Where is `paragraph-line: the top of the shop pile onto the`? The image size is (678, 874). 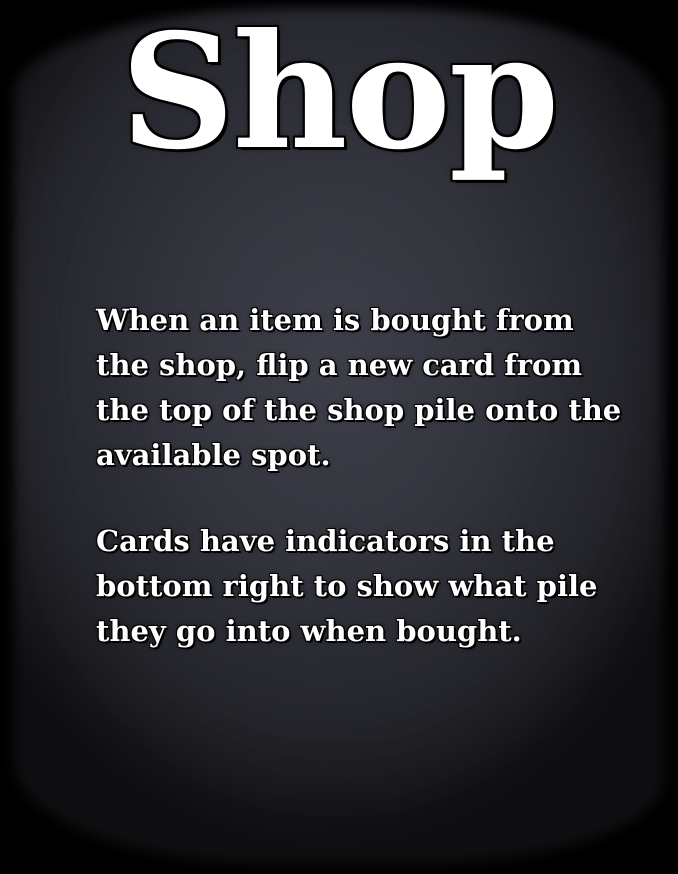
paragraph-line: the top of the shop pile onto the is located at coordinates (359, 410).